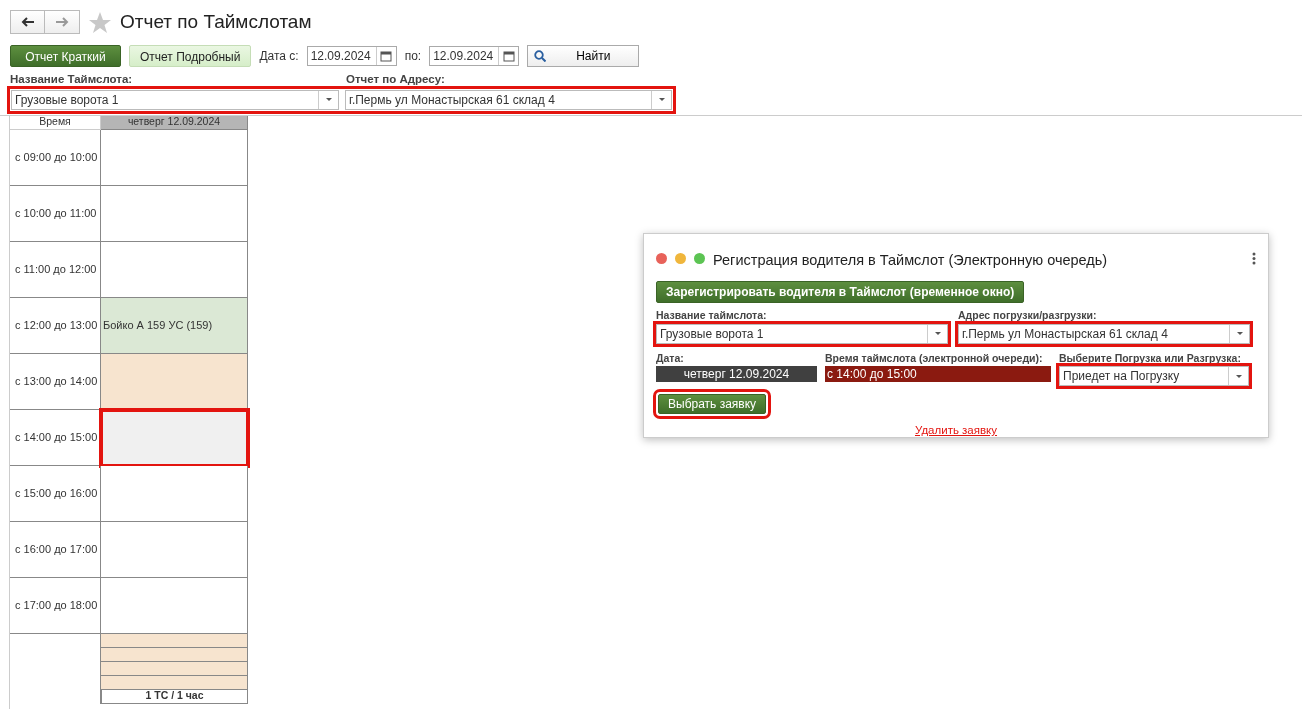  What do you see at coordinates (699, 259) in the screenshot?
I see `maximize-icon` at bounding box center [699, 259].